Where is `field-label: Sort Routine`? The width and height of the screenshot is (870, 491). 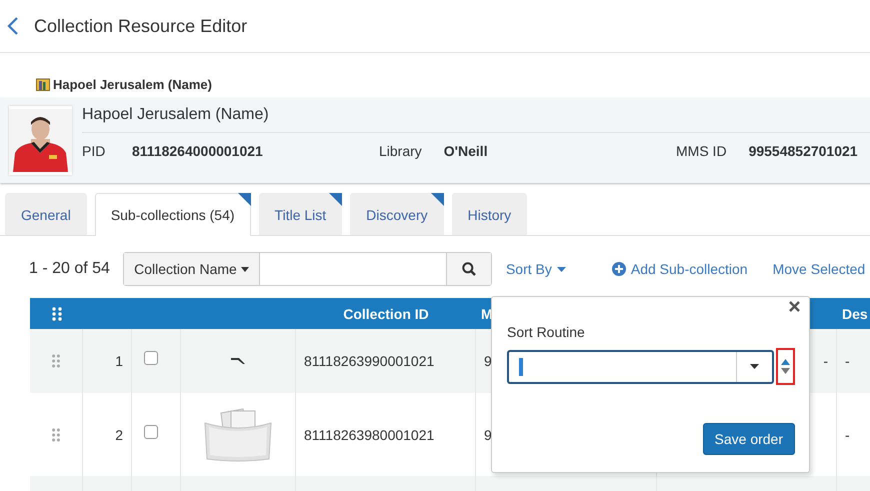 field-label: Sort Routine is located at coordinates (546, 332).